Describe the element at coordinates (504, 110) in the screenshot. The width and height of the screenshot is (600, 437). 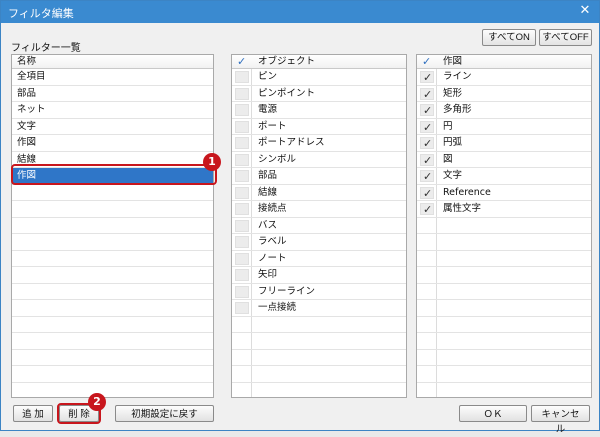
I see `checklist-row: ✓ 多角形` at that location.